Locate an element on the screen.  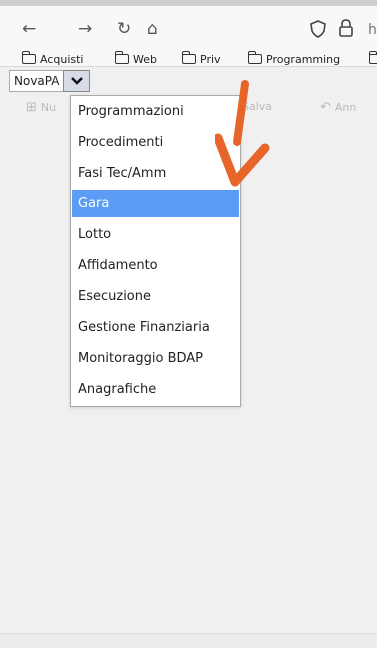
browser-chrome: ← → ↻ ⌂ h Acquisti Web Priv Programming is located at coordinates (188, 38).